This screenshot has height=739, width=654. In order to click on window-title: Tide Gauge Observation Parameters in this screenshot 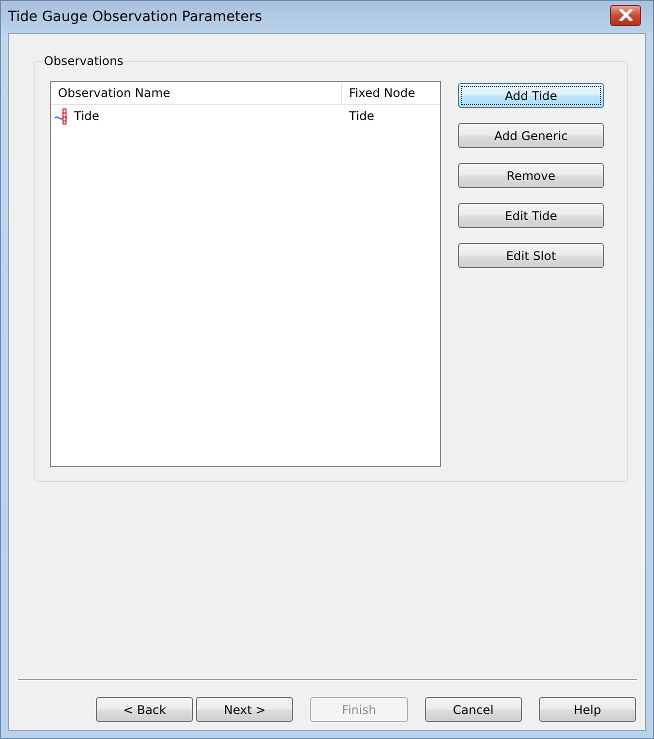, I will do `click(135, 17)`.